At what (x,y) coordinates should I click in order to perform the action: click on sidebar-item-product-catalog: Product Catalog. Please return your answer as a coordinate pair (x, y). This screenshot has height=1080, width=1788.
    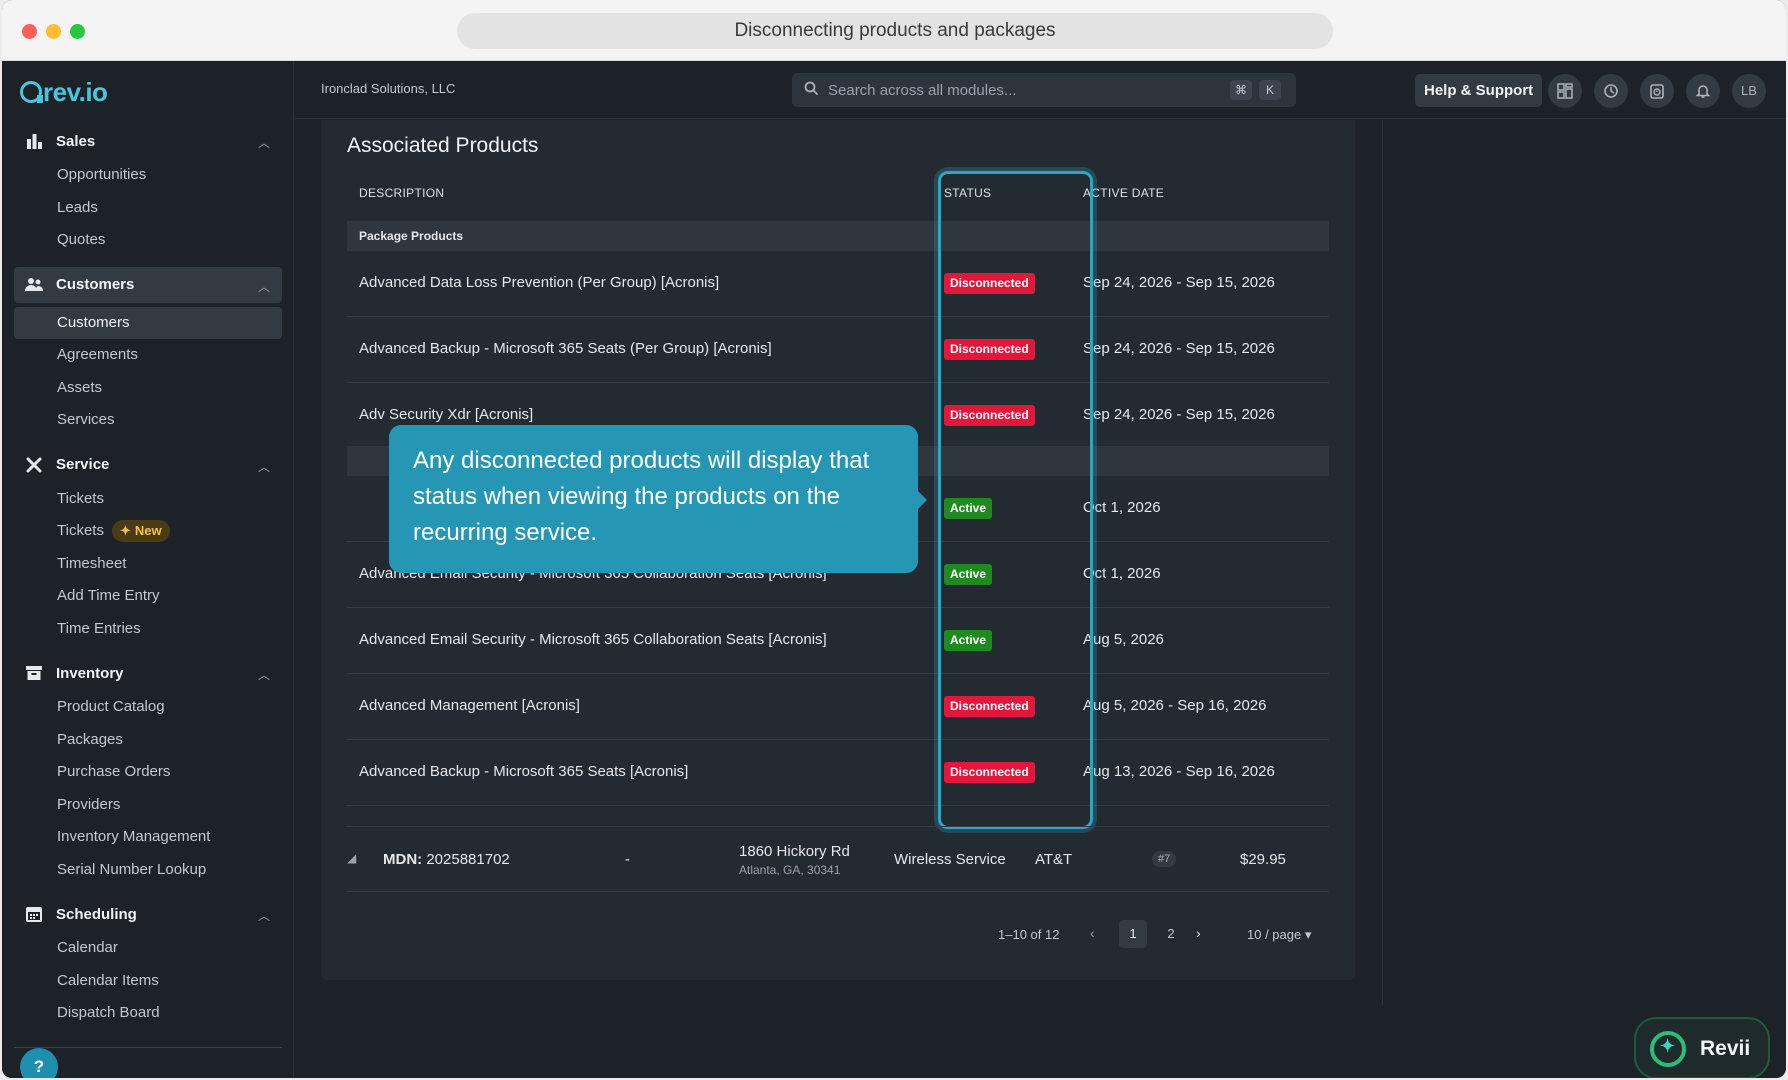
    Looking at the image, I should click on (148, 707).